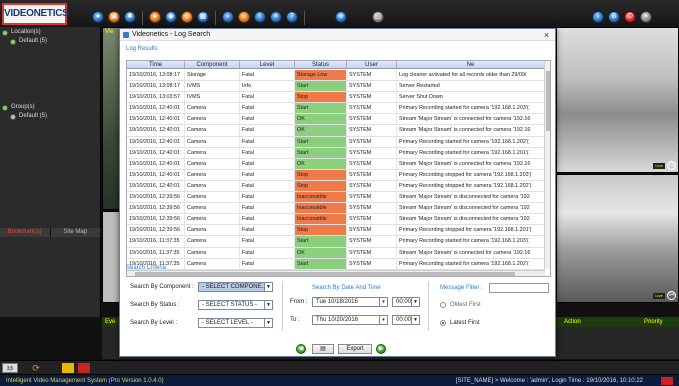 The height and width of the screenshot is (386, 679). Describe the element at coordinates (443, 323) in the screenshot. I see `latest-first-radio` at that location.